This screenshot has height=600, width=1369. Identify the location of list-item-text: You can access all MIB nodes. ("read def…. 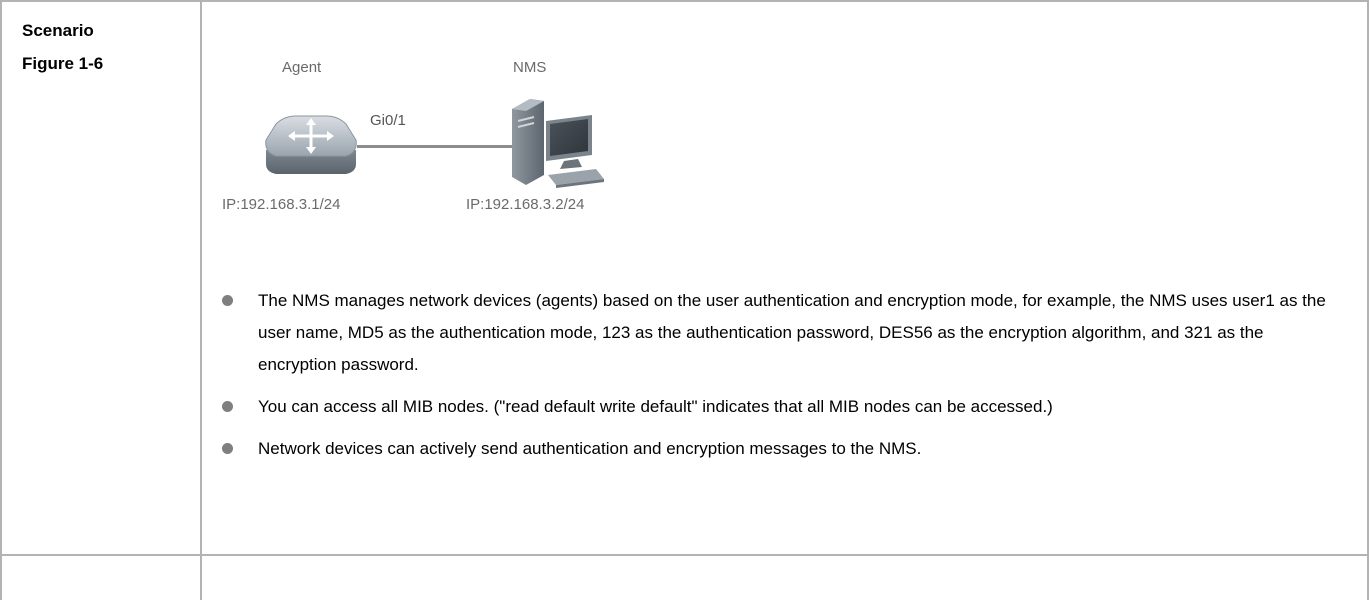
(655, 406).